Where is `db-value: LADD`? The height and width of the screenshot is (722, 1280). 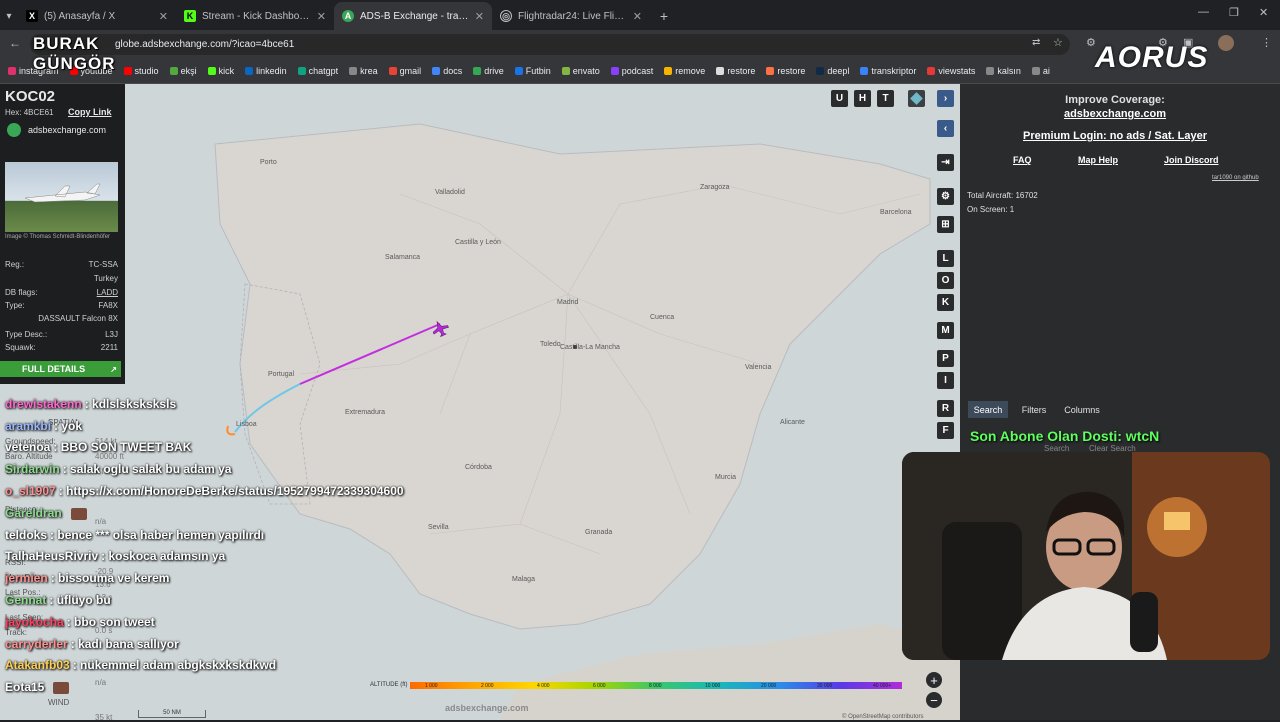
db-value: LADD is located at coordinates (107, 292).